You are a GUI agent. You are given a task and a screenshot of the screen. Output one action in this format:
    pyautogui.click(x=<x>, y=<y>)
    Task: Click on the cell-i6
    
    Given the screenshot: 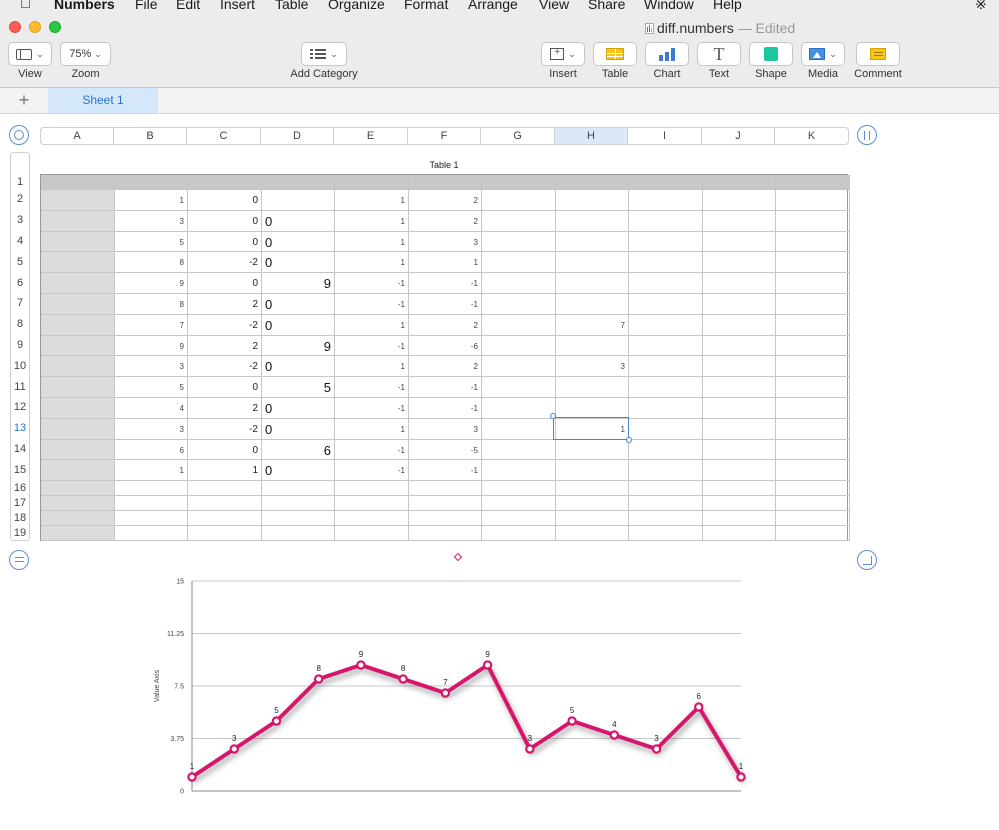 What is the action you would take?
    pyautogui.click(x=666, y=283)
    